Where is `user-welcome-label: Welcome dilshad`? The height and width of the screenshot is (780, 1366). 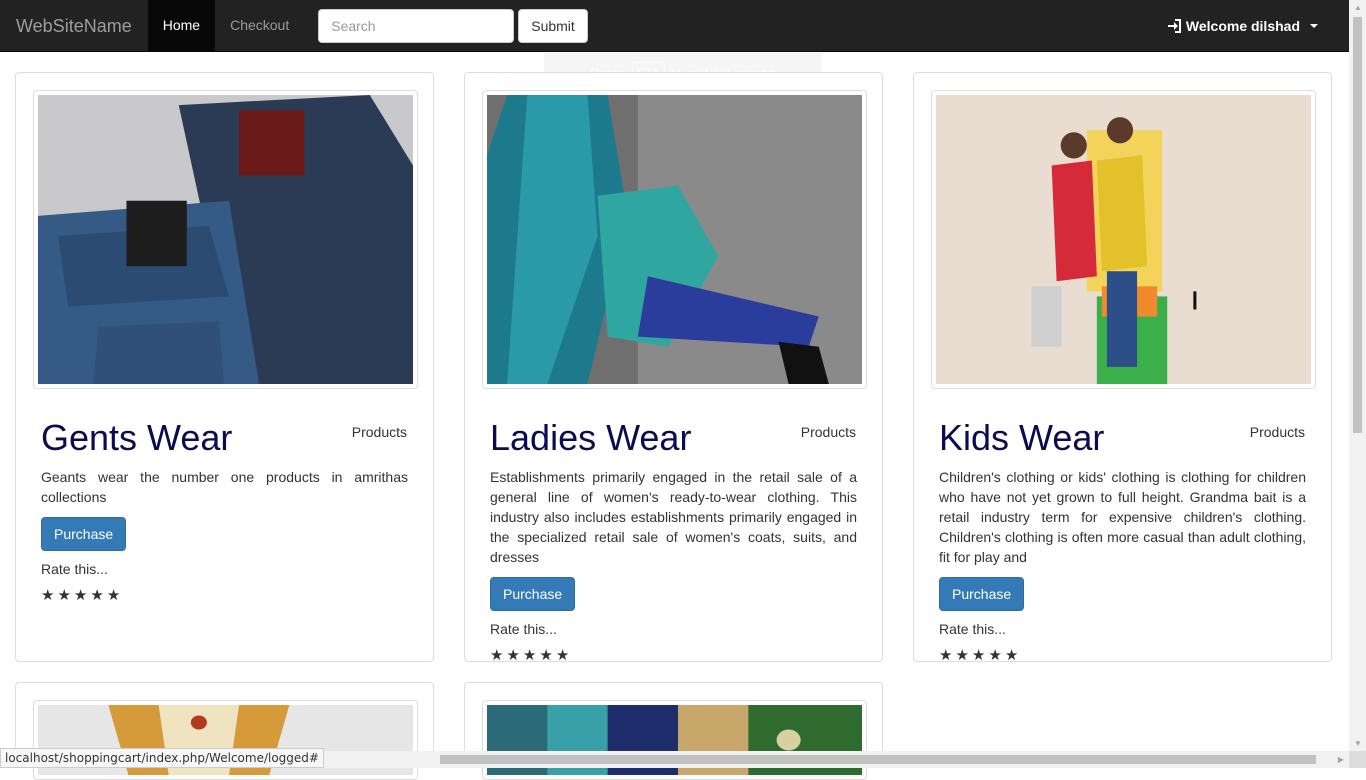 user-welcome-label: Welcome dilshad is located at coordinates (1243, 26).